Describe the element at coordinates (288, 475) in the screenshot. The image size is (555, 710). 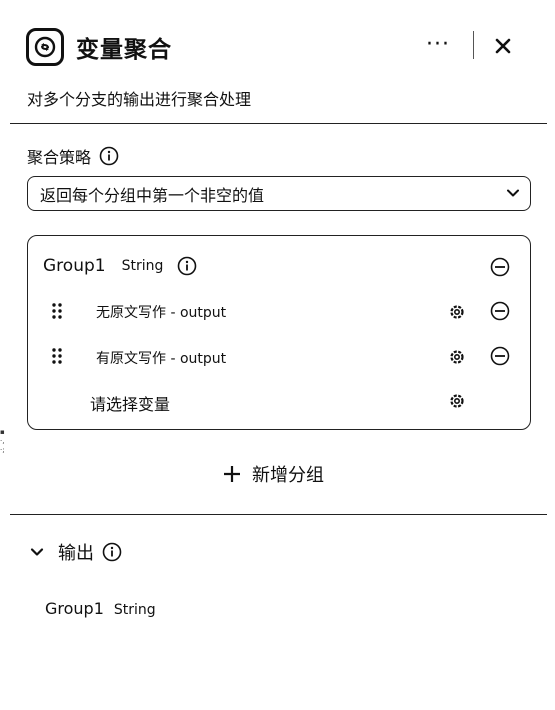
I see `add-group-label: 新增分组` at that location.